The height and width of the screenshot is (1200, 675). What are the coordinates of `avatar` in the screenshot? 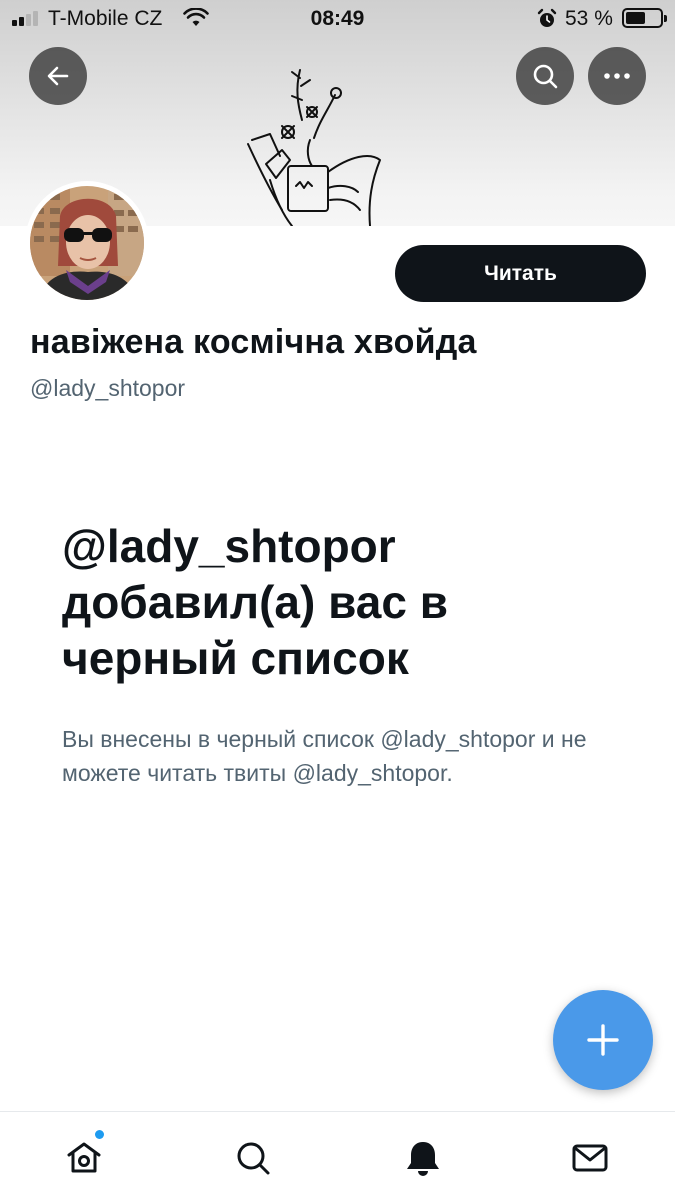 It's located at (87, 243).